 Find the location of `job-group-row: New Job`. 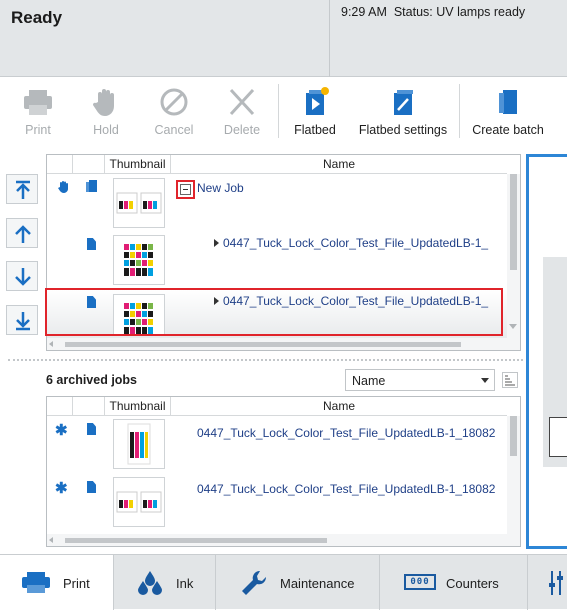

job-group-row: New Job is located at coordinates (277, 203).